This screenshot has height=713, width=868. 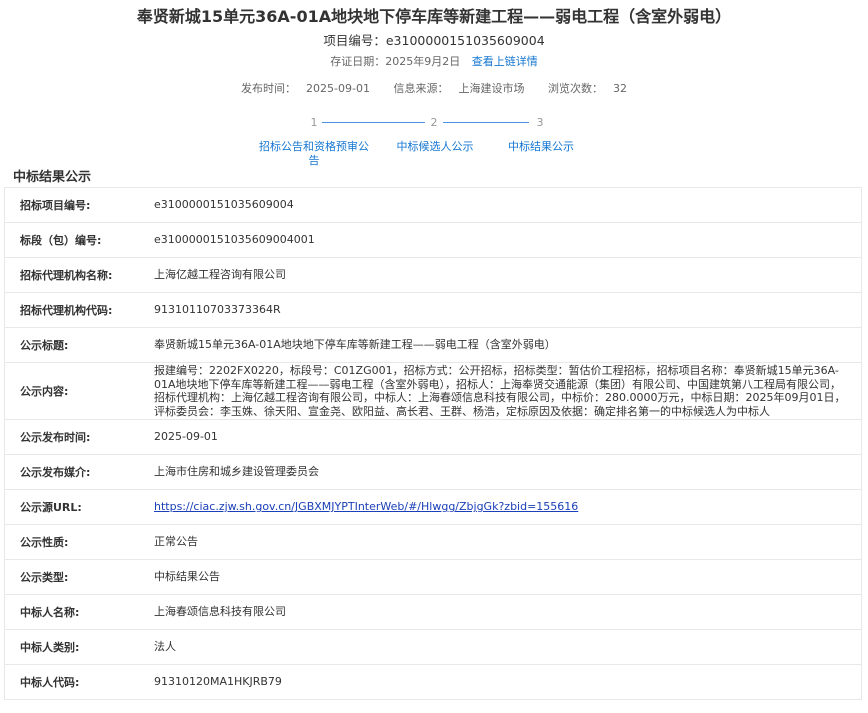 What do you see at coordinates (61, 240) in the screenshot?
I see `row-label: 标段（包）编号:` at bounding box center [61, 240].